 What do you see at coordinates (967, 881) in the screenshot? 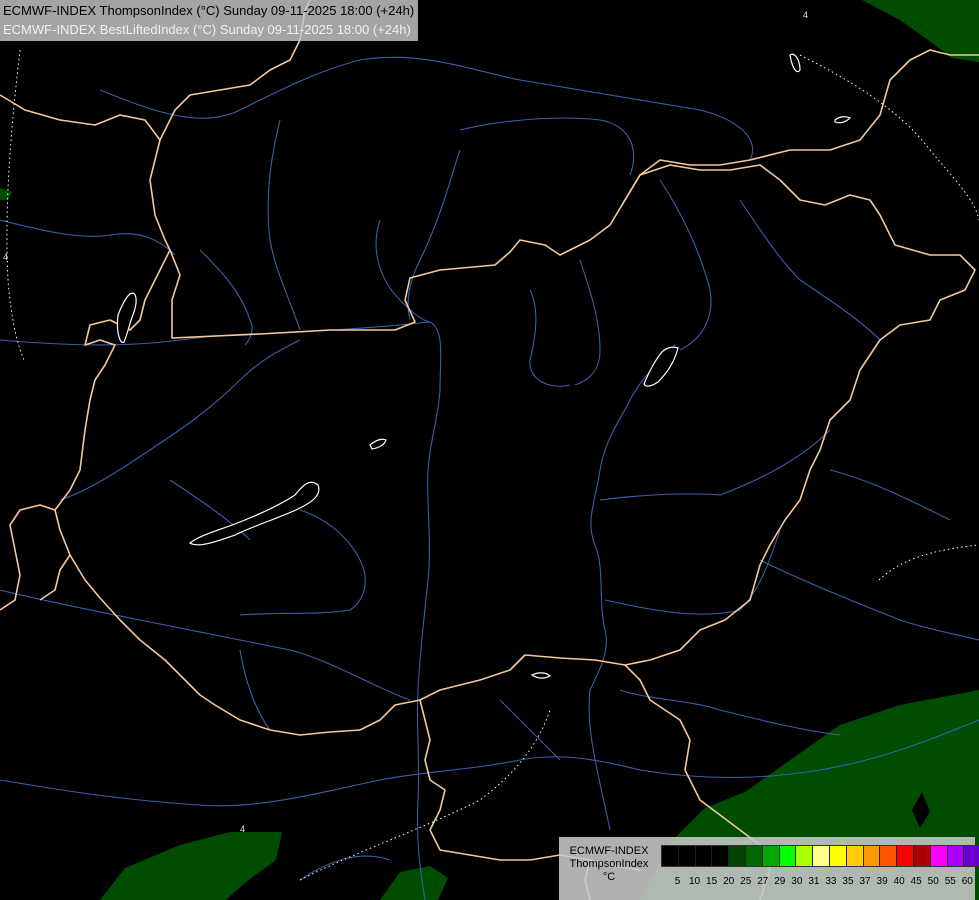
I see `legend-tick-label: 60` at bounding box center [967, 881].